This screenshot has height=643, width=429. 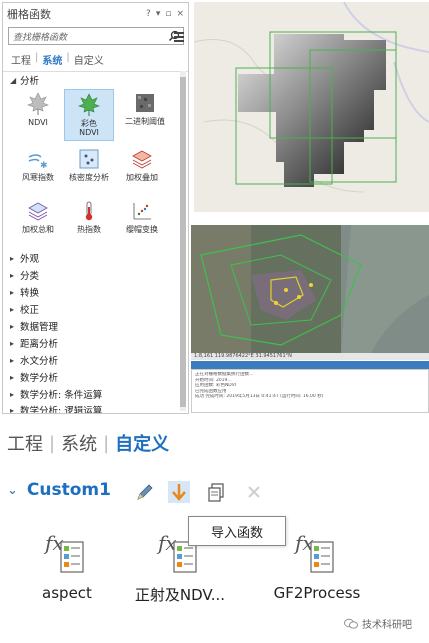 I want to click on custom-pane-tabs: 工程 | 系统 | 自定义, so click(x=88, y=443).